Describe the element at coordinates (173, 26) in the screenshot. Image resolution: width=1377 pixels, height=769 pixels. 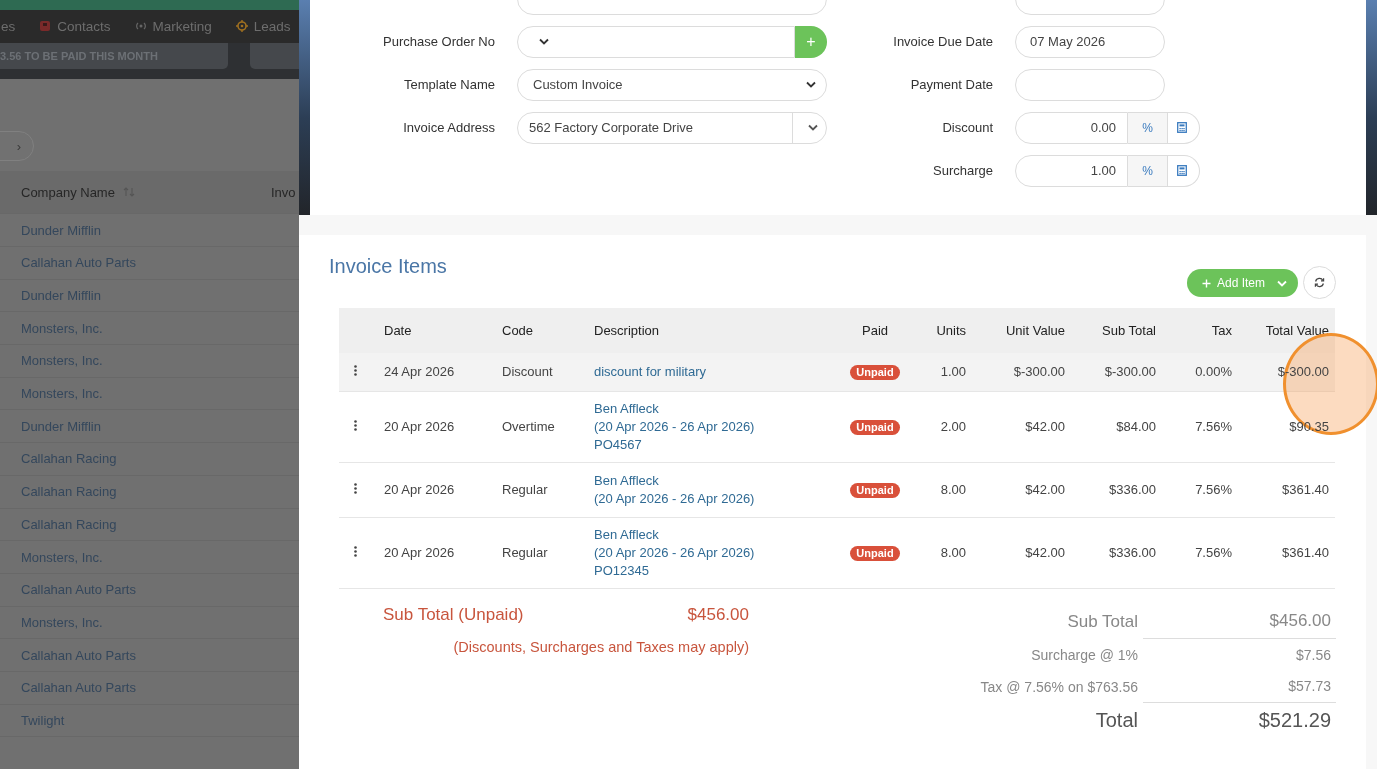
I see `nav-link: Marketing` at that location.